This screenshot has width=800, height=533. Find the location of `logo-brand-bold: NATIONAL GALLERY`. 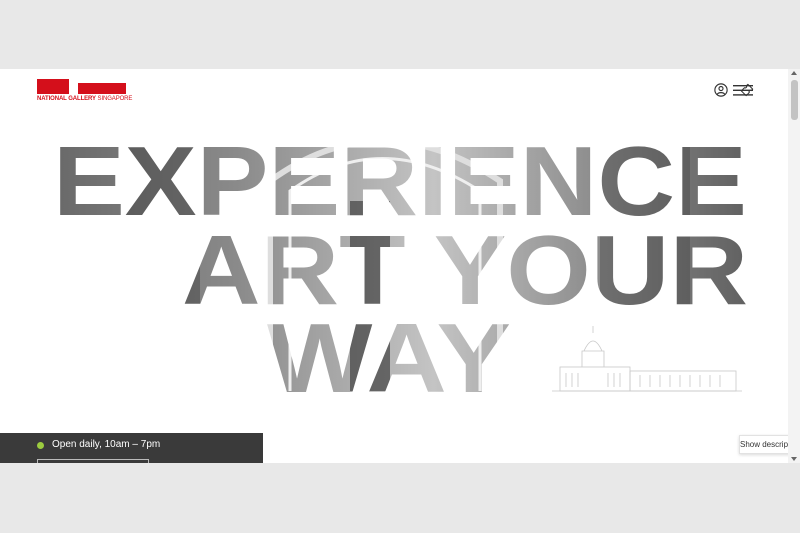

logo-brand-bold: NATIONAL GALLERY is located at coordinates (66, 99).